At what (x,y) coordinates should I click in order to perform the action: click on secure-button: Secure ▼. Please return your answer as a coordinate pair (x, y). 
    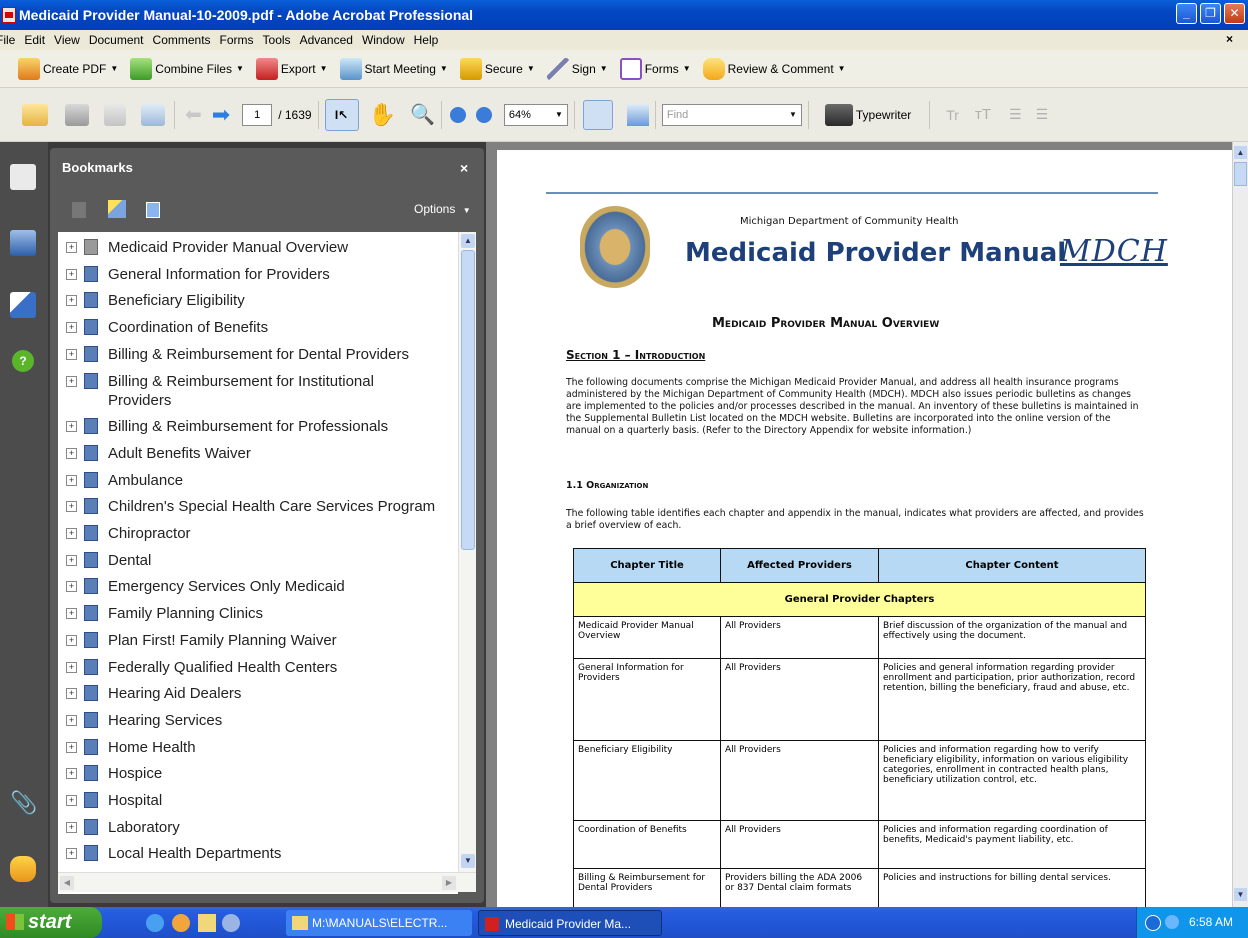
    Looking at the image, I should click on (497, 68).